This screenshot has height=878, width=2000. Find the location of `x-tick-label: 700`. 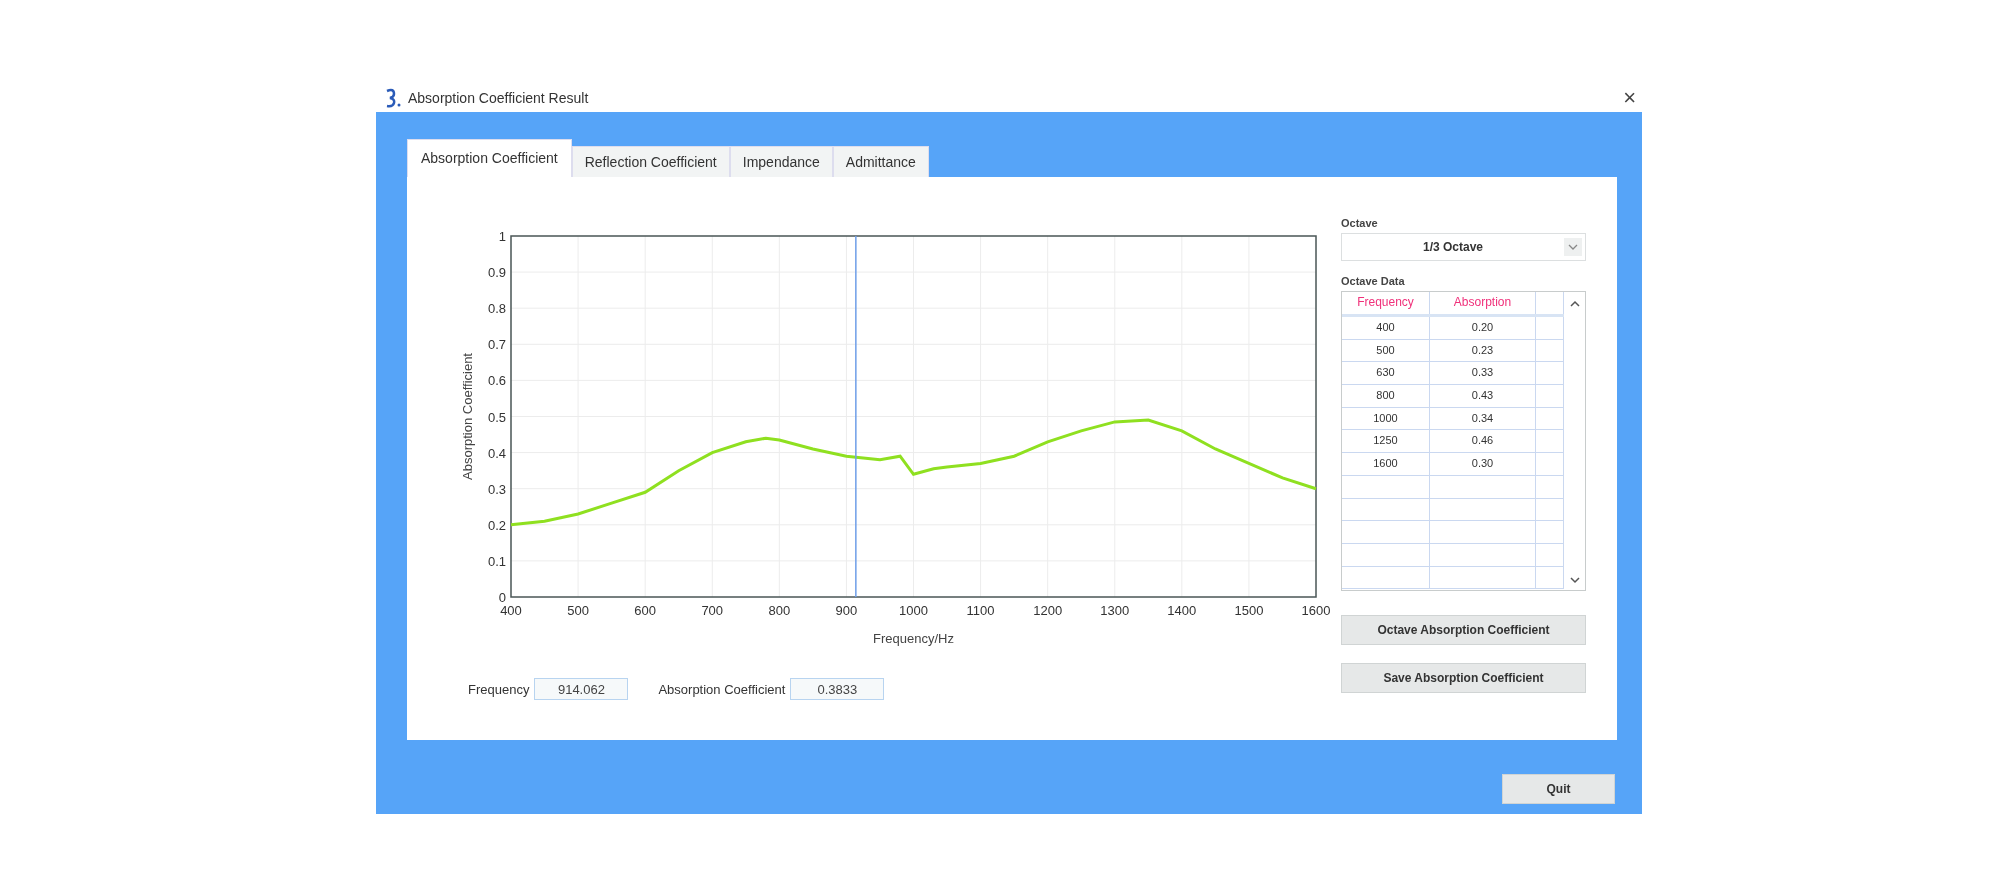

x-tick-label: 700 is located at coordinates (712, 610).